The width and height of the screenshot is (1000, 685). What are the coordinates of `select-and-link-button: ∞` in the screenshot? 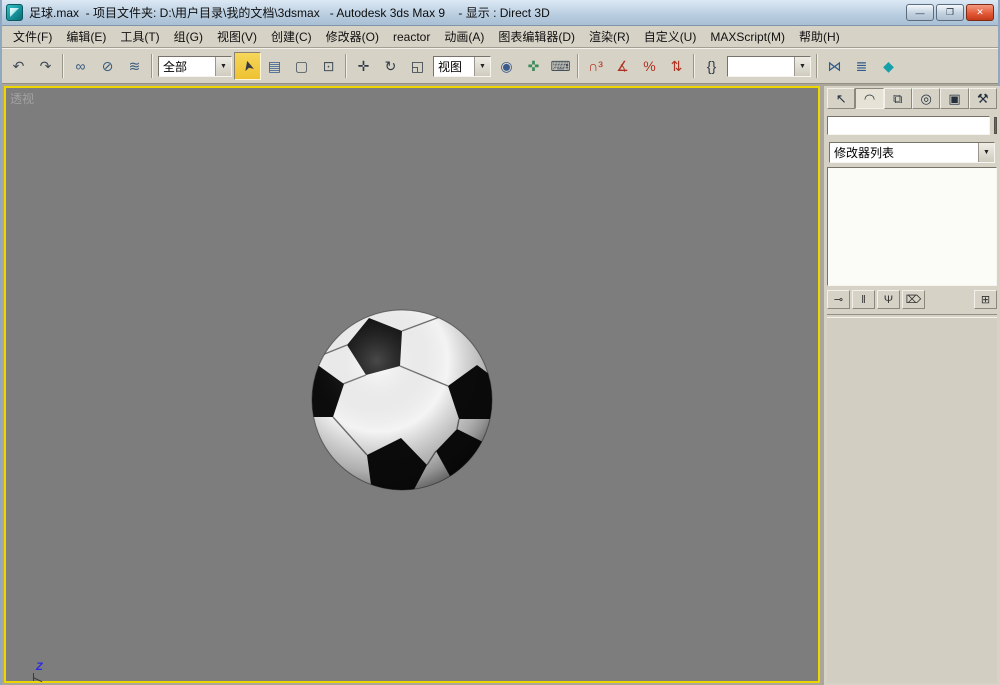 It's located at (80, 66).